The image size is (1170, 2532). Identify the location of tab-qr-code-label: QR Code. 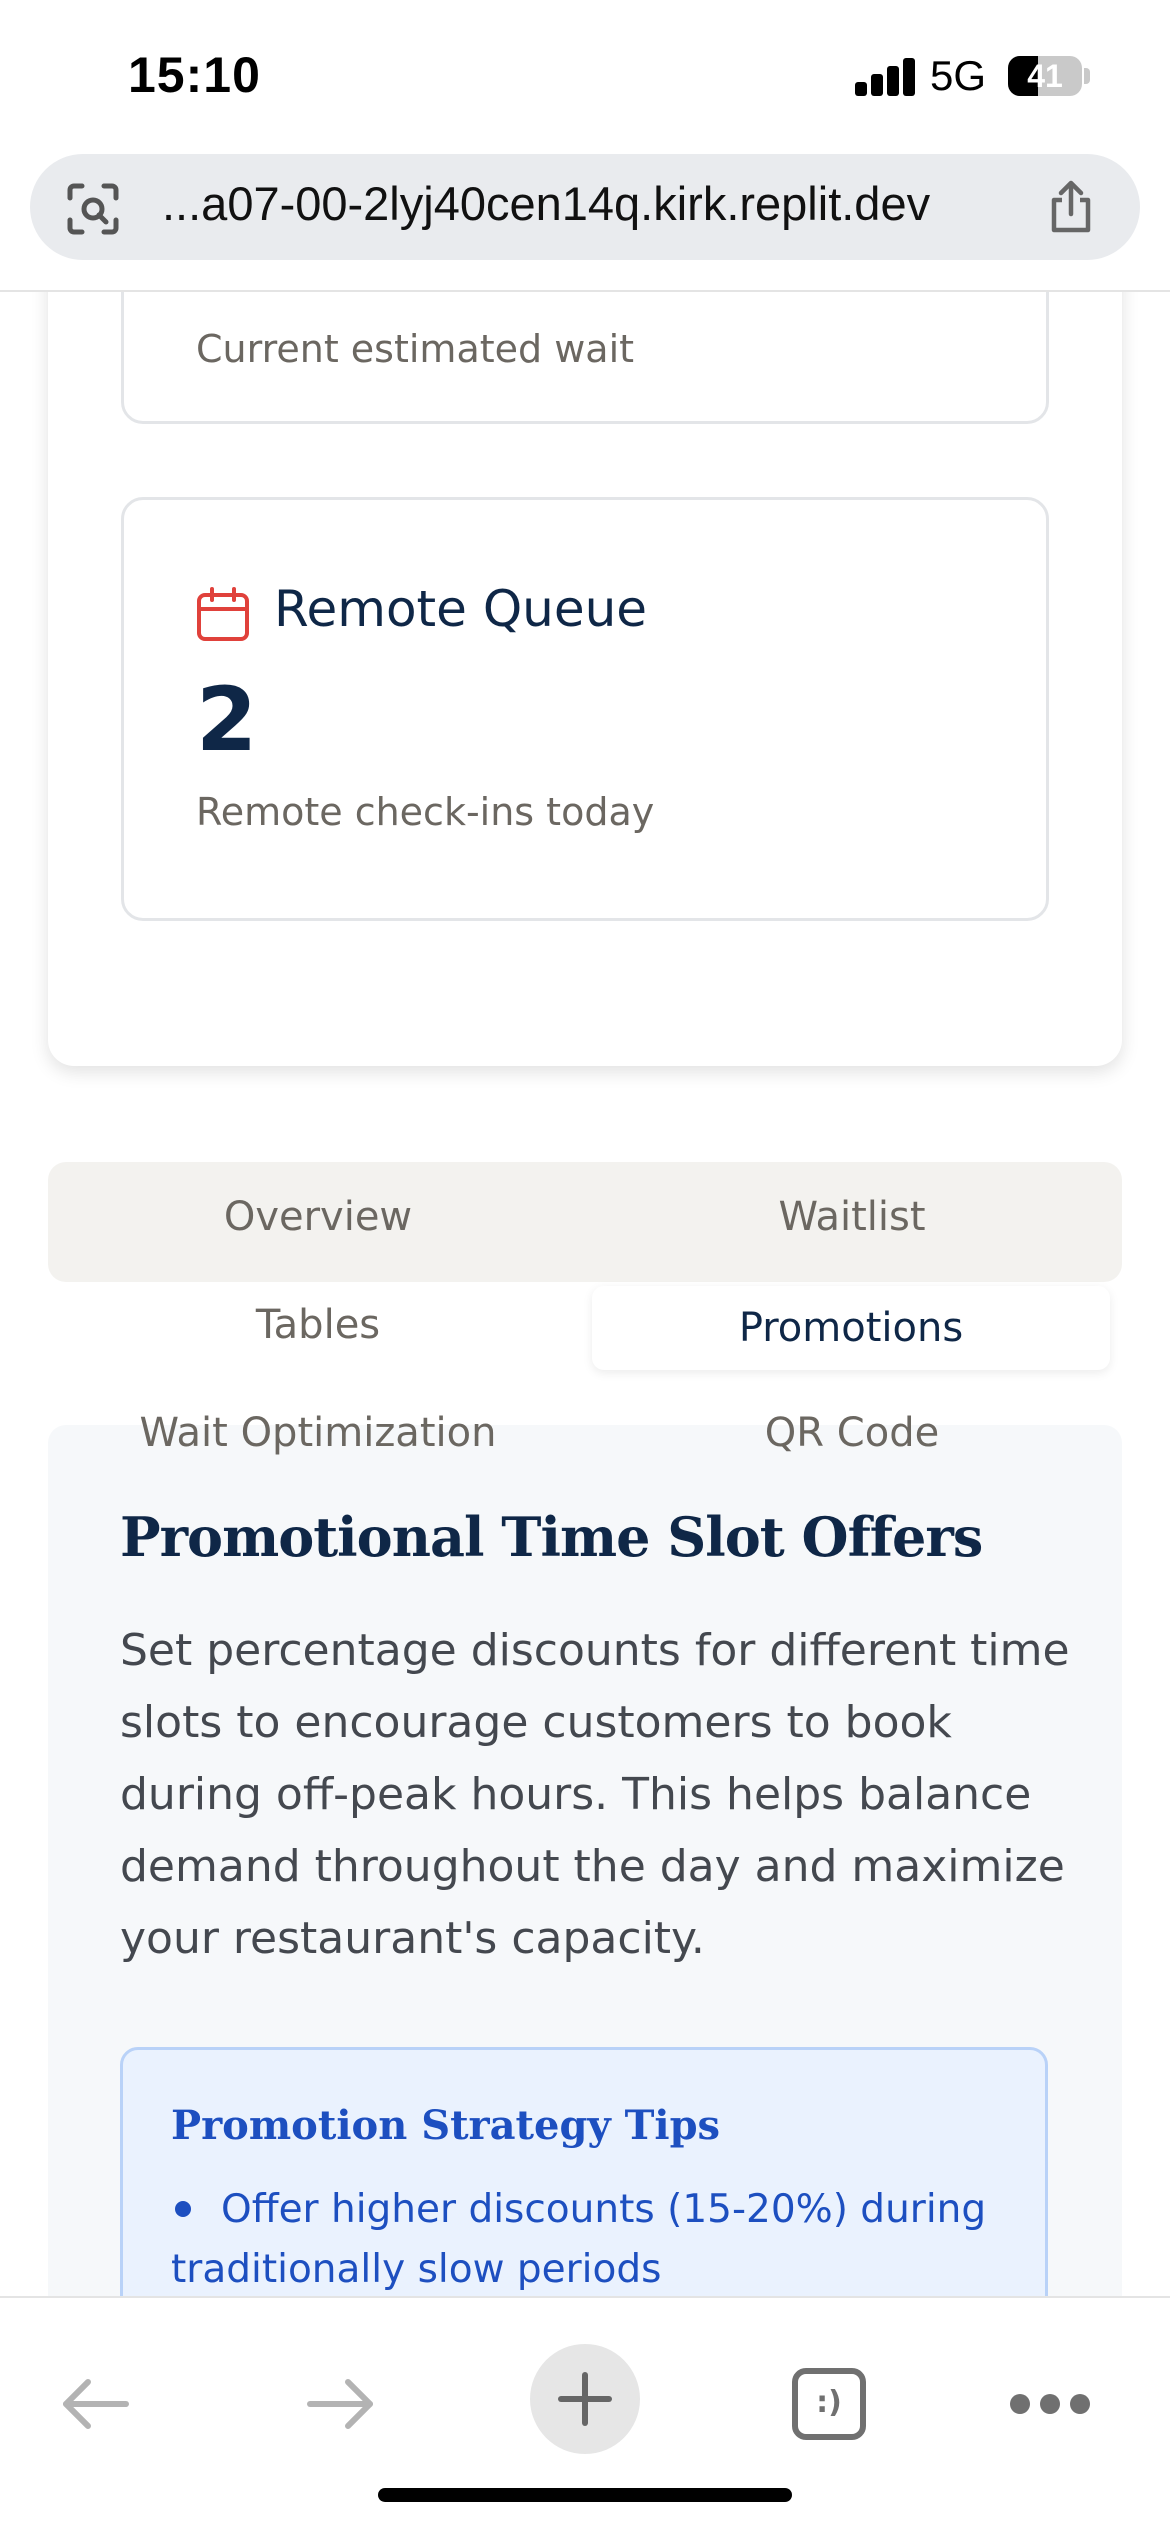
(852, 1433).